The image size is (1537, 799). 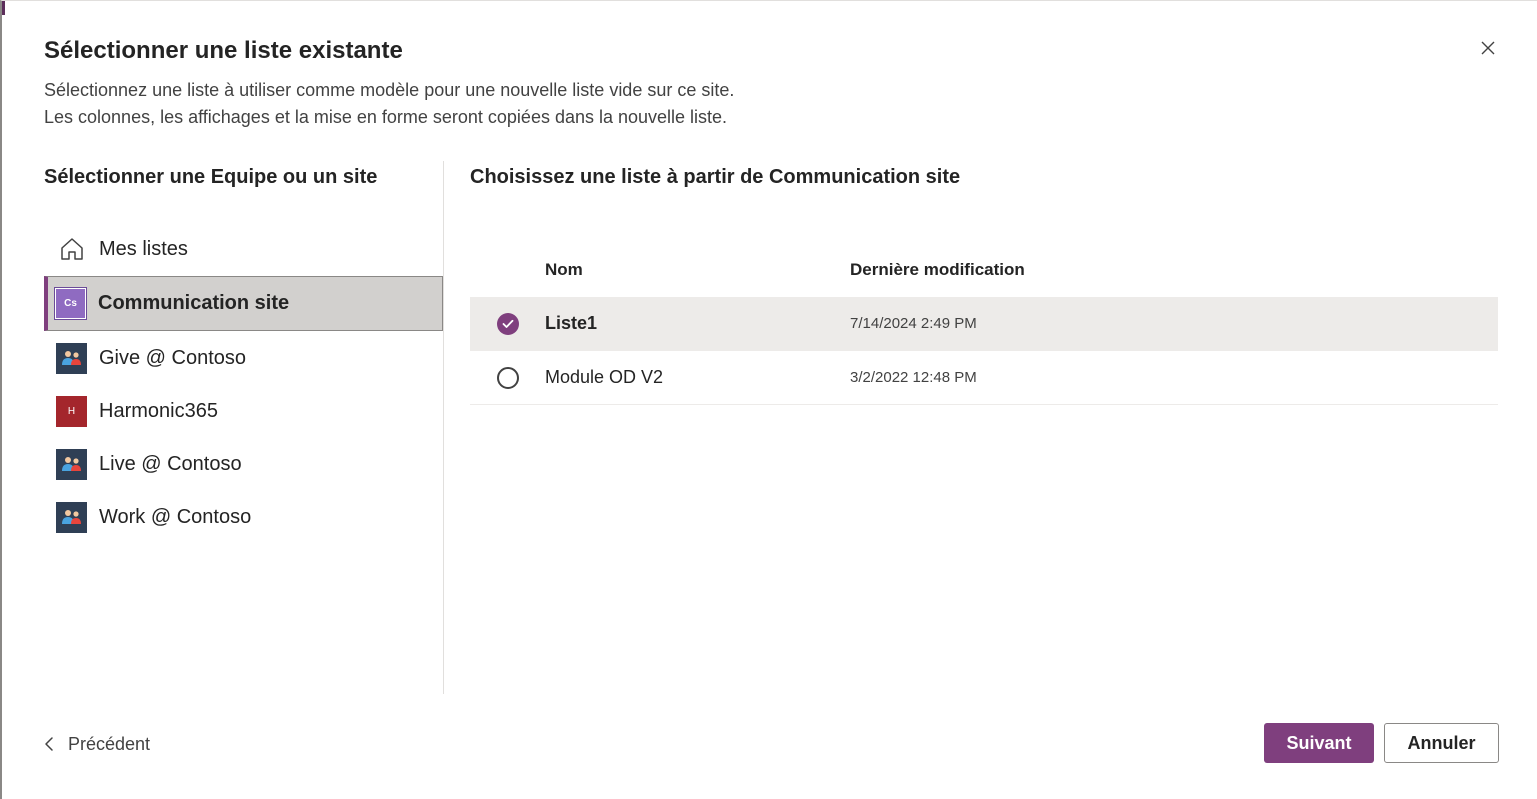 What do you see at coordinates (211, 177) in the screenshot?
I see `site-picker-heading: Sélectionner une Equipe ou un site` at bounding box center [211, 177].